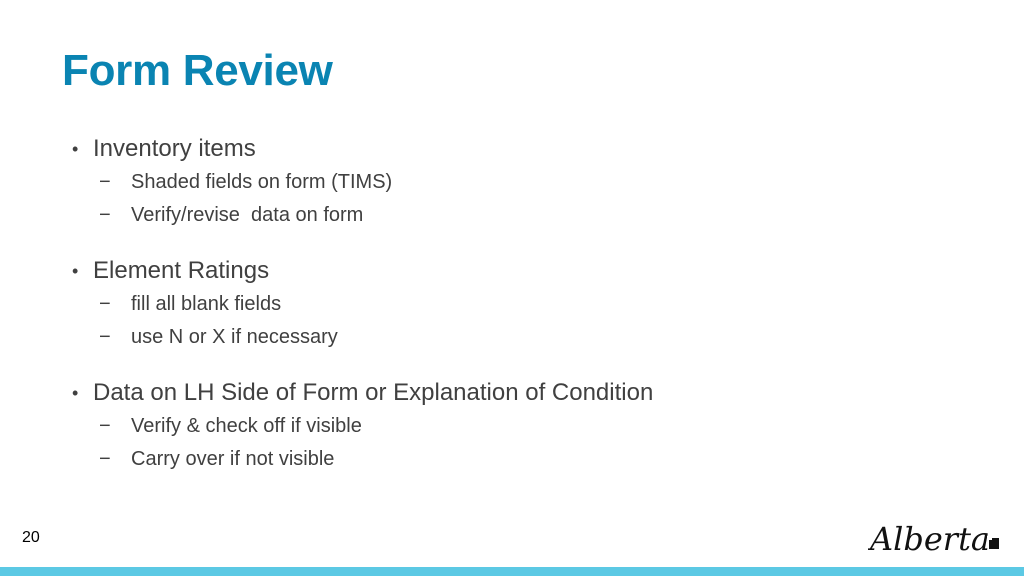 Image resolution: width=1024 pixels, height=576 pixels. Describe the element at coordinates (246, 426) in the screenshot. I see `sub-bullet-text: Verify & check off if visible` at that location.